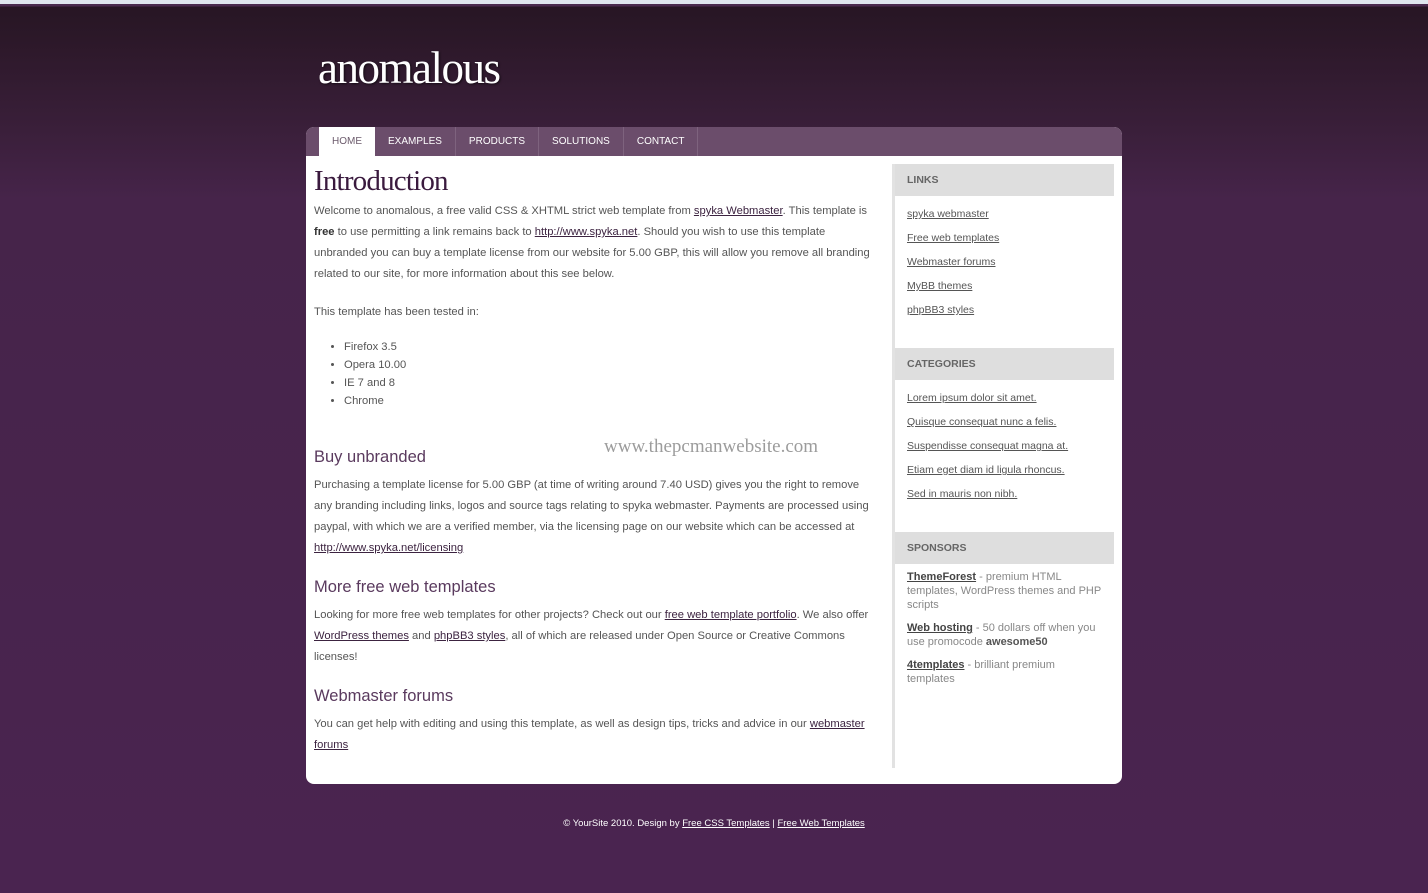  What do you see at coordinates (738, 211) in the screenshot?
I see `spyka-webmaster-link: spyka Webmaster` at bounding box center [738, 211].